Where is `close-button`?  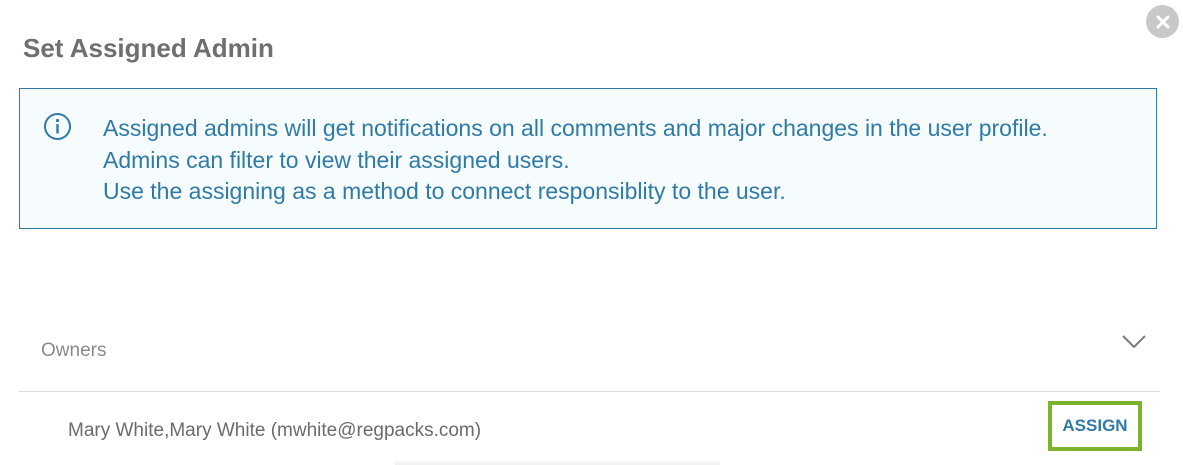
close-button is located at coordinates (1162, 21).